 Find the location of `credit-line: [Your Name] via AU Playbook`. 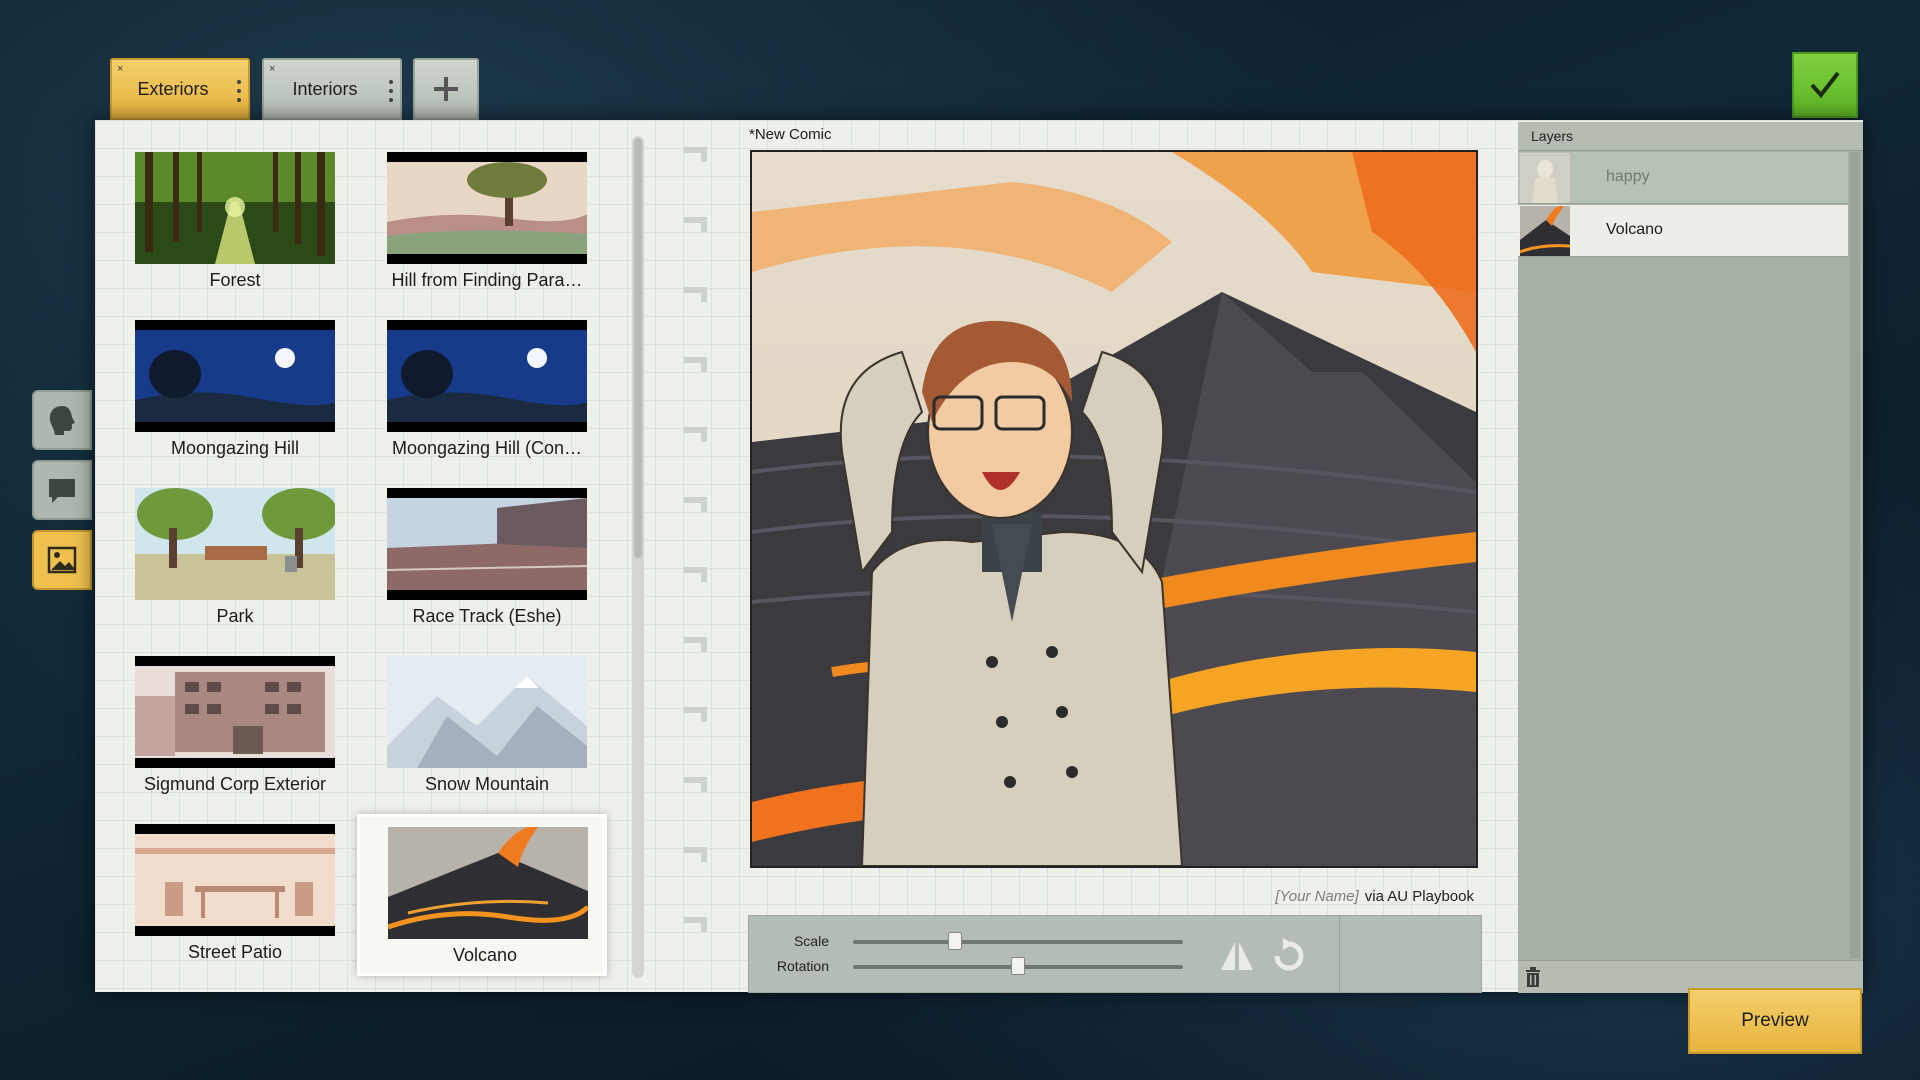

credit-line: [Your Name] via AU Playbook is located at coordinates (1367, 896).